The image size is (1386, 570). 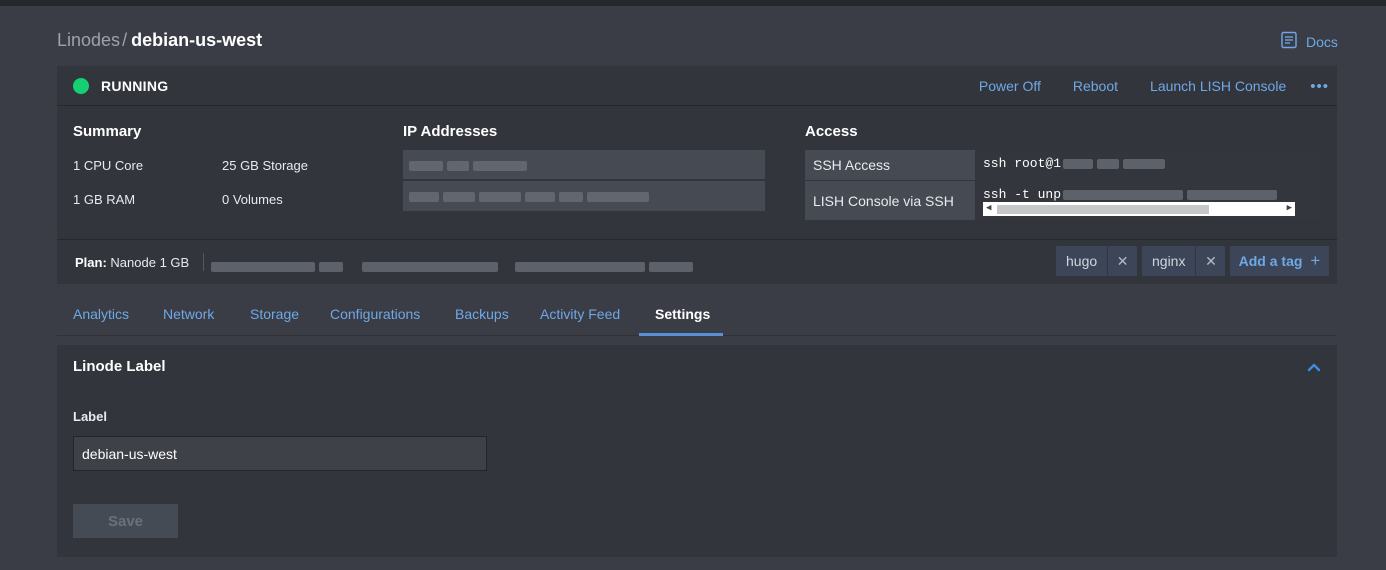 I want to click on ssh-access-field: ssh root@1, so click(x=1148, y=165).